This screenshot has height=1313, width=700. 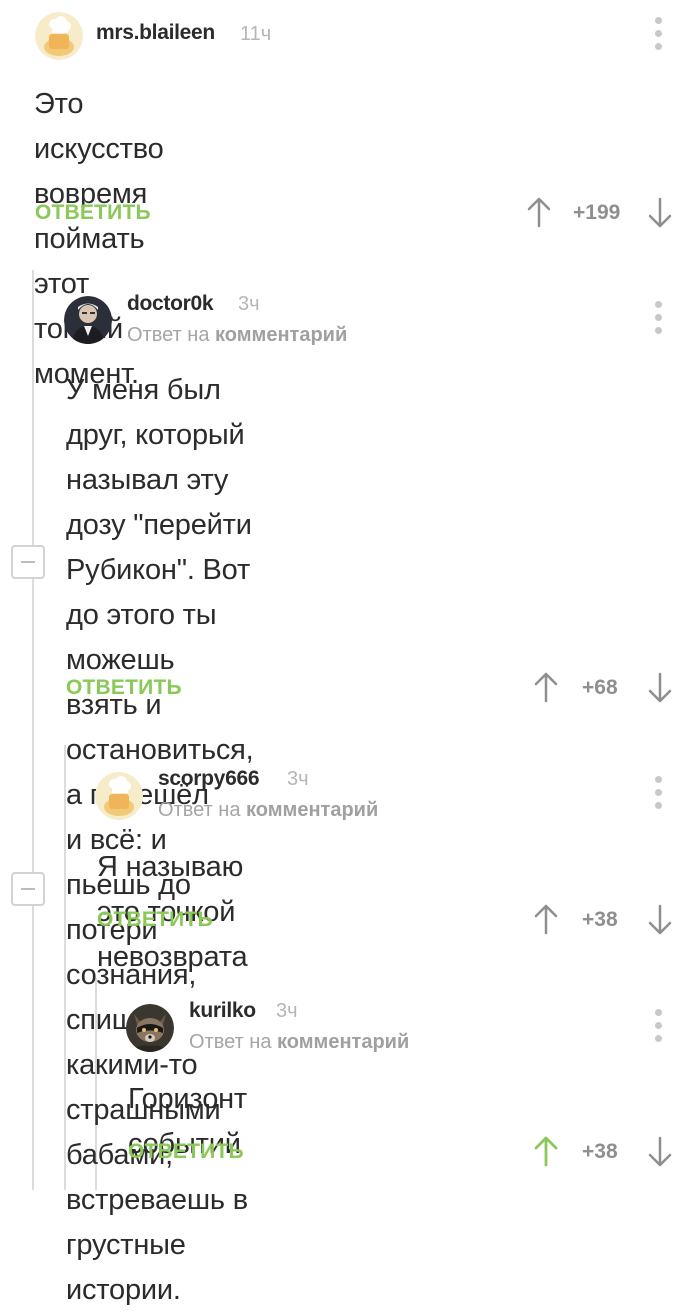 I want to click on raccoon-avatar, so click(x=150, y=1028).